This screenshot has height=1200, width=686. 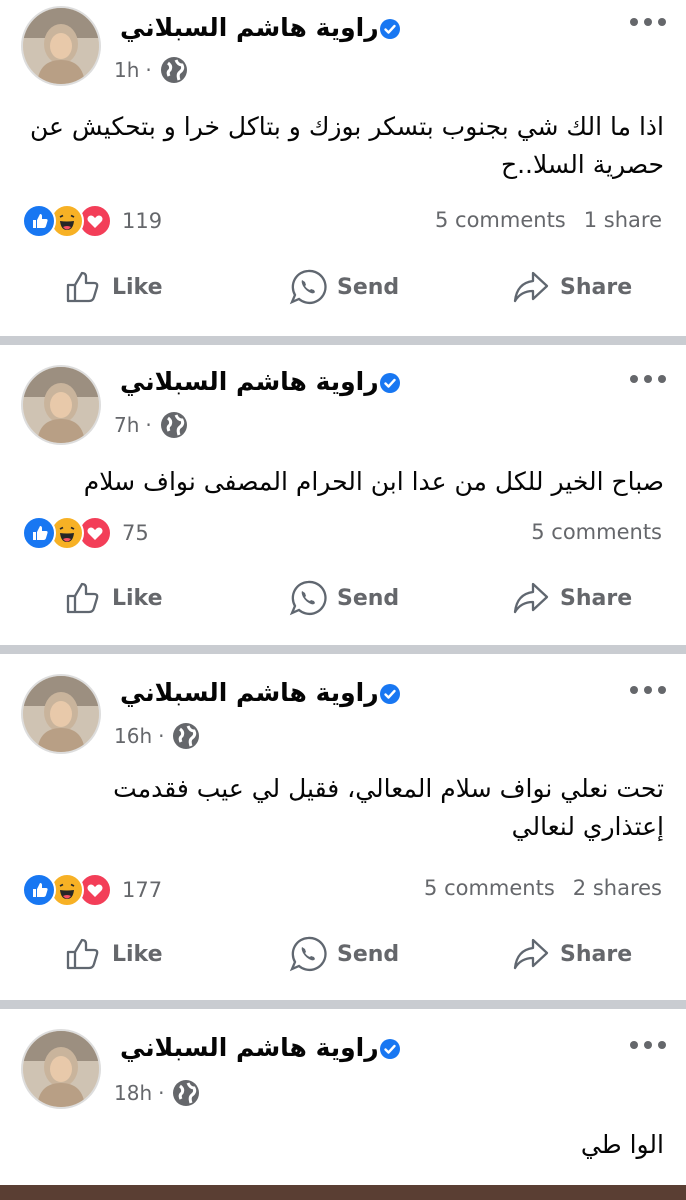 What do you see at coordinates (623, 220) in the screenshot?
I see `share-count: 1 share` at bounding box center [623, 220].